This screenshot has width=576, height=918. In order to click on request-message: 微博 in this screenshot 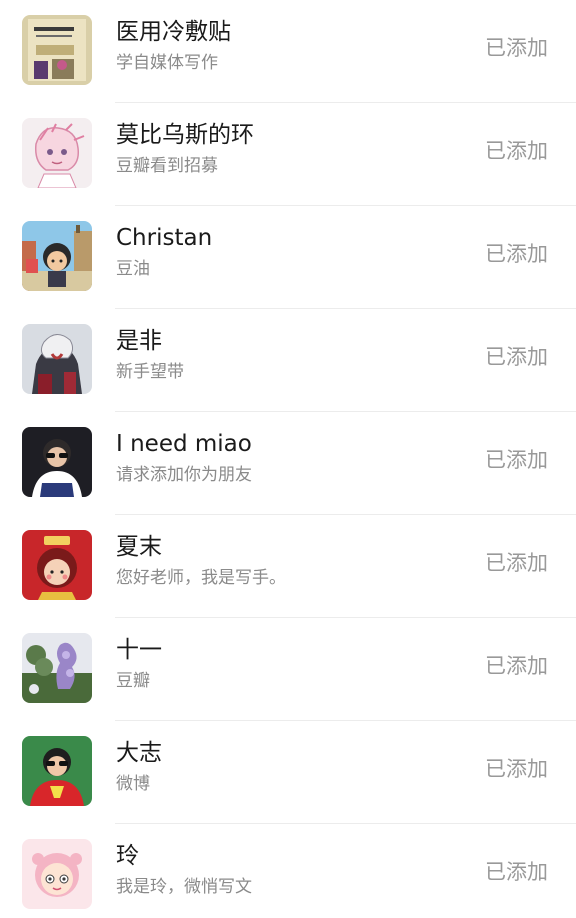, I will do `click(133, 784)`.